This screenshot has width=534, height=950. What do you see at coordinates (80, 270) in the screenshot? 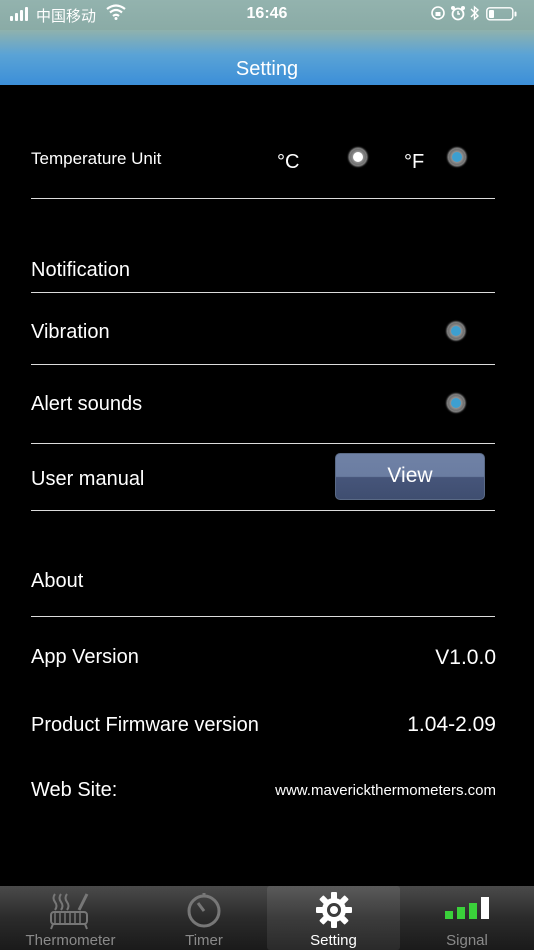
I see `notification-header: Notification` at bounding box center [80, 270].